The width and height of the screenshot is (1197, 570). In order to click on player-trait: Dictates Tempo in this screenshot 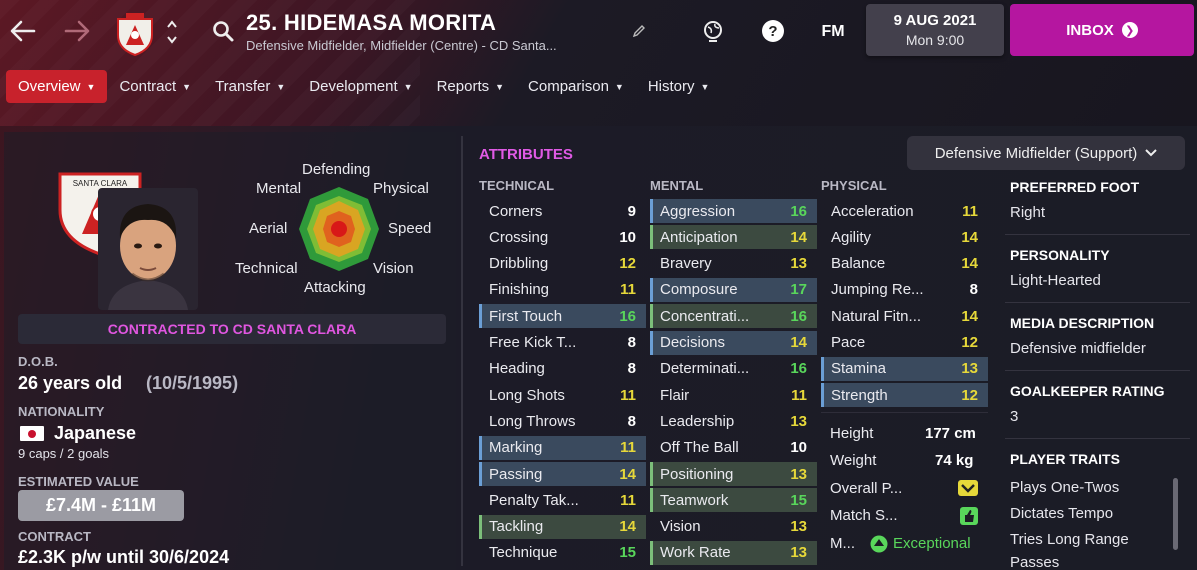, I will do `click(1061, 513)`.